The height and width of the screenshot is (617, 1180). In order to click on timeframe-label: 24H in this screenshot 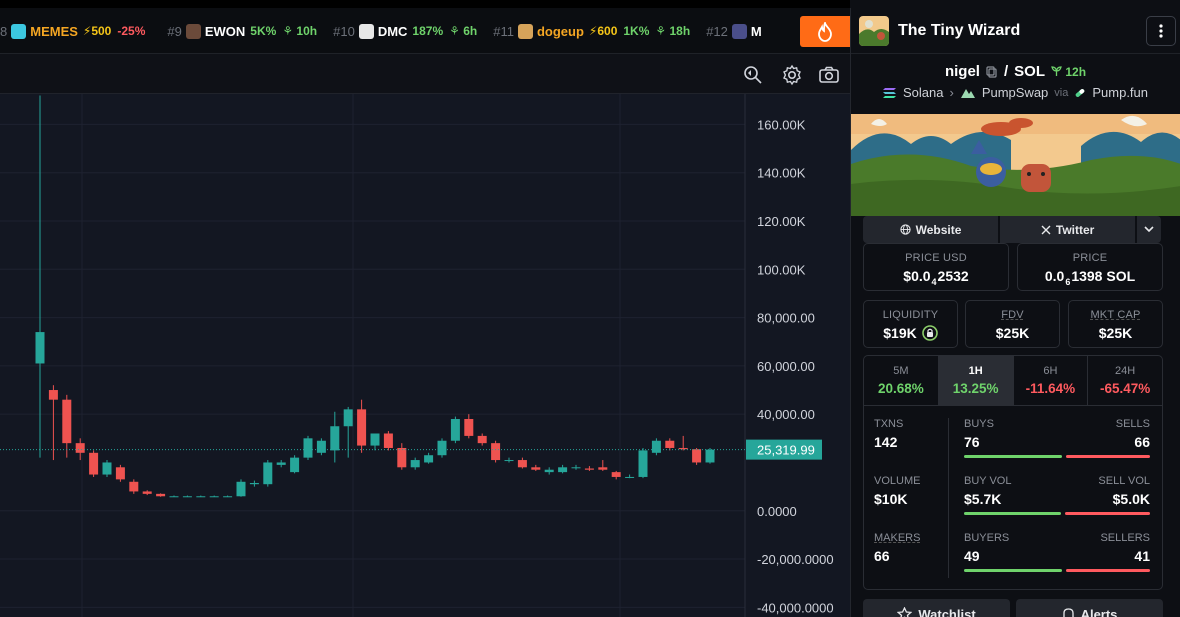, I will do `click(1125, 371)`.